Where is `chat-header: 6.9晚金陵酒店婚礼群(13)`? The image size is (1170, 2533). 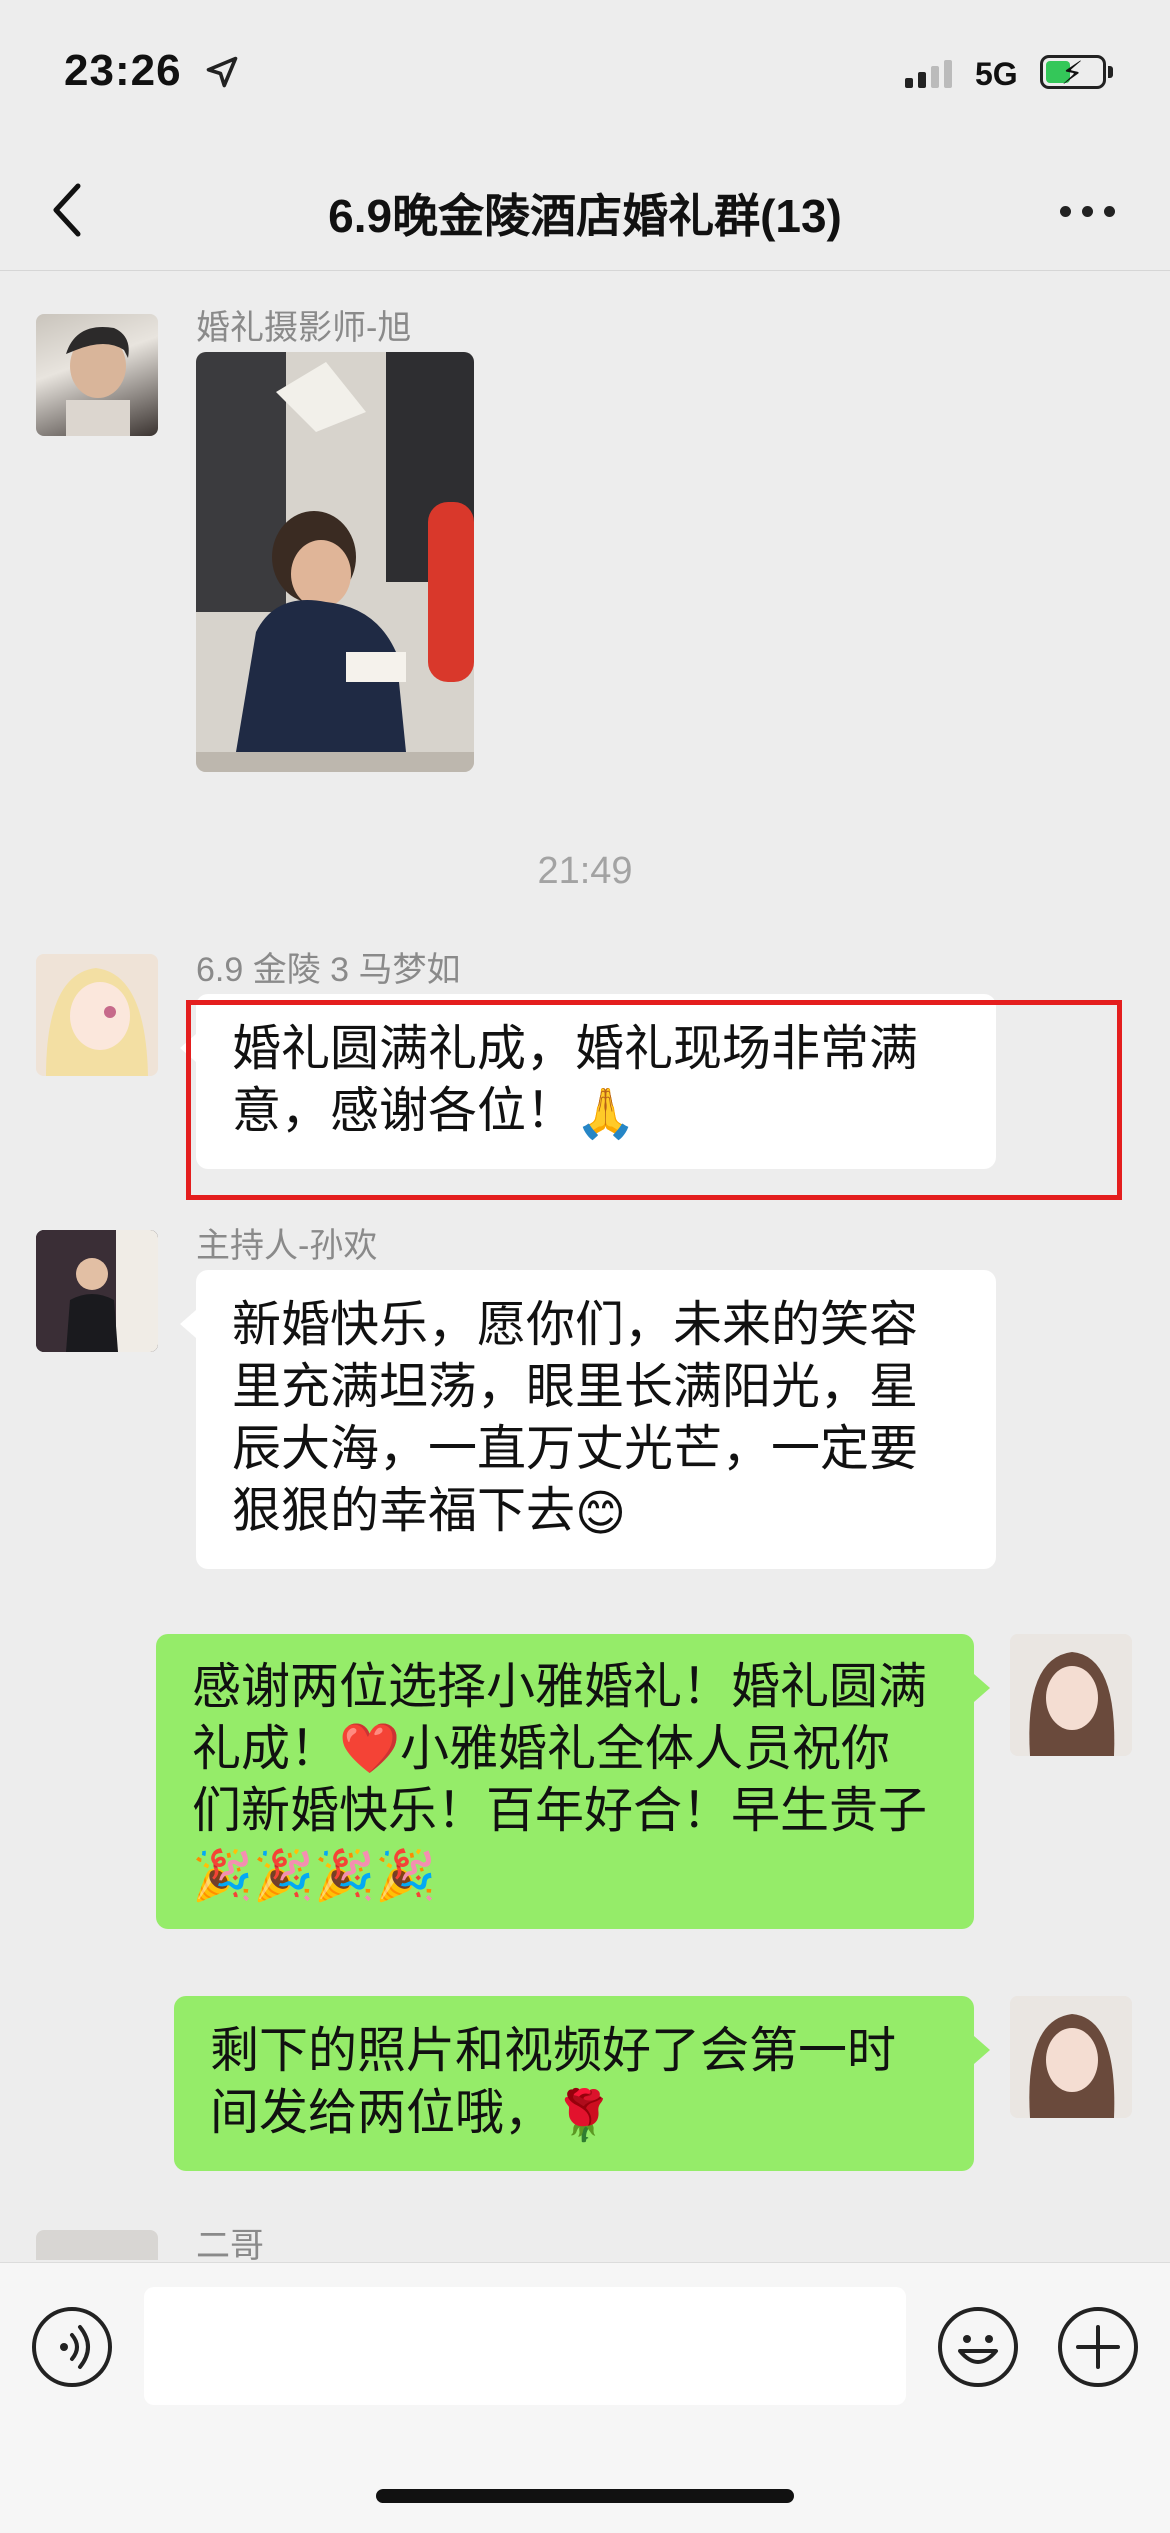
chat-header: 6.9晚金陵酒店婚礼群(13) is located at coordinates (585, 210).